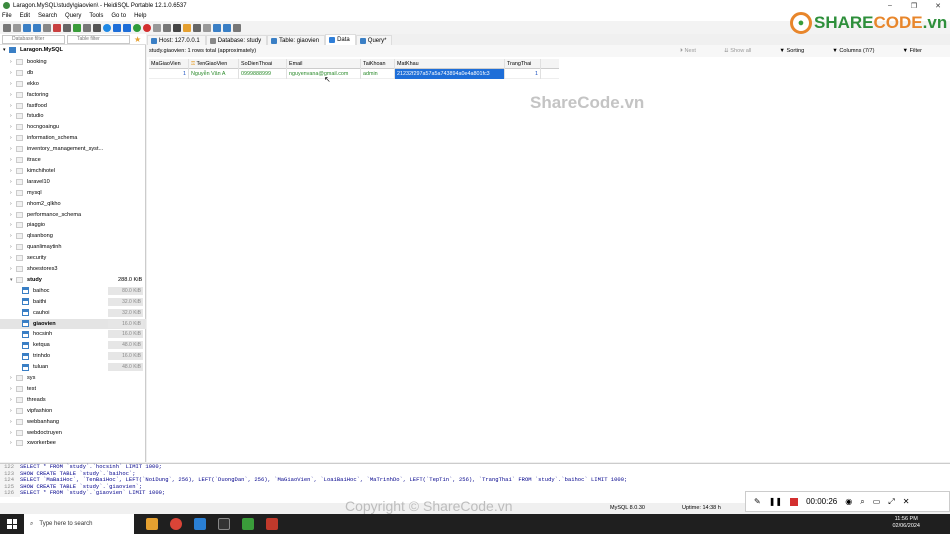 This screenshot has width=950, height=534. Describe the element at coordinates (73, 160) in the screenshot. I see `tree-database: › itrace` at that location.